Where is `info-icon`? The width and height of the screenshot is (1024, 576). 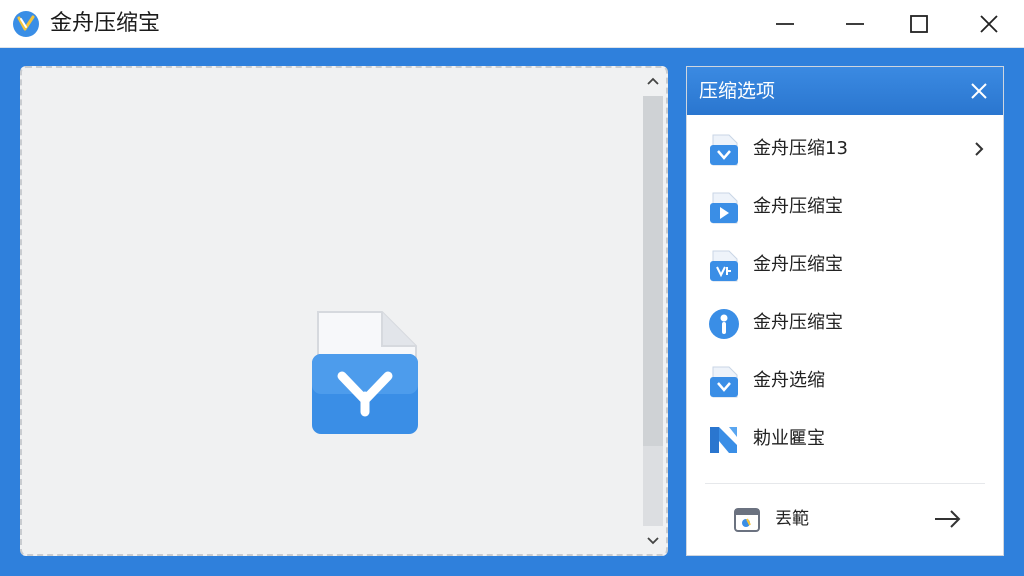
info-icon is located at coordinates (724, 324).